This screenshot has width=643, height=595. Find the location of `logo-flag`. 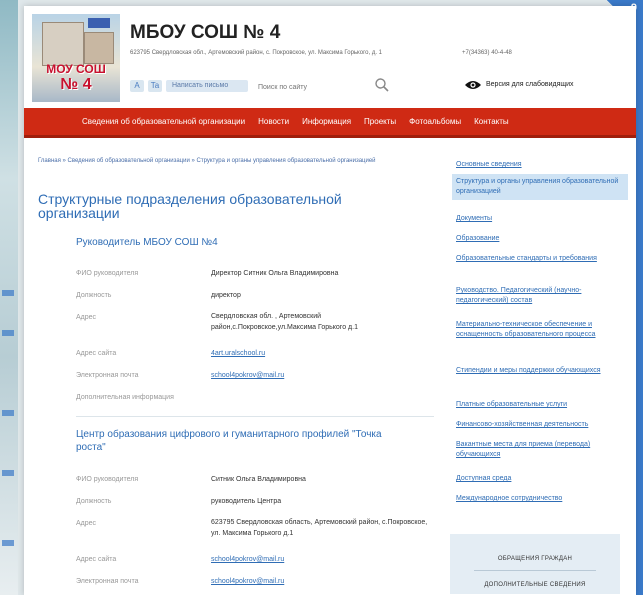

logo-flag is located at coordinates (99, 23).